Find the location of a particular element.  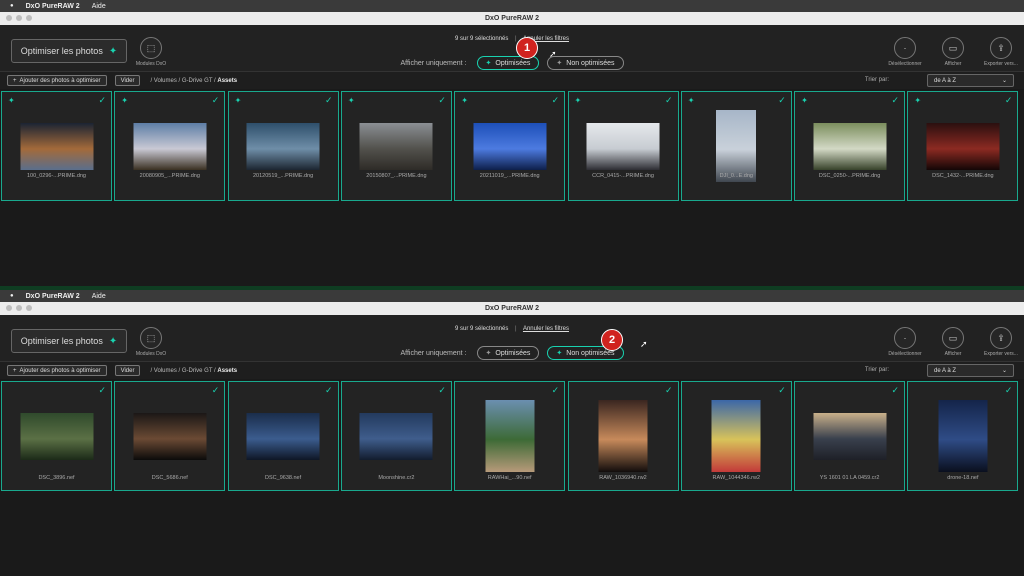

filter-optimized-label: Optimisées is located at coordinates (513, 63).